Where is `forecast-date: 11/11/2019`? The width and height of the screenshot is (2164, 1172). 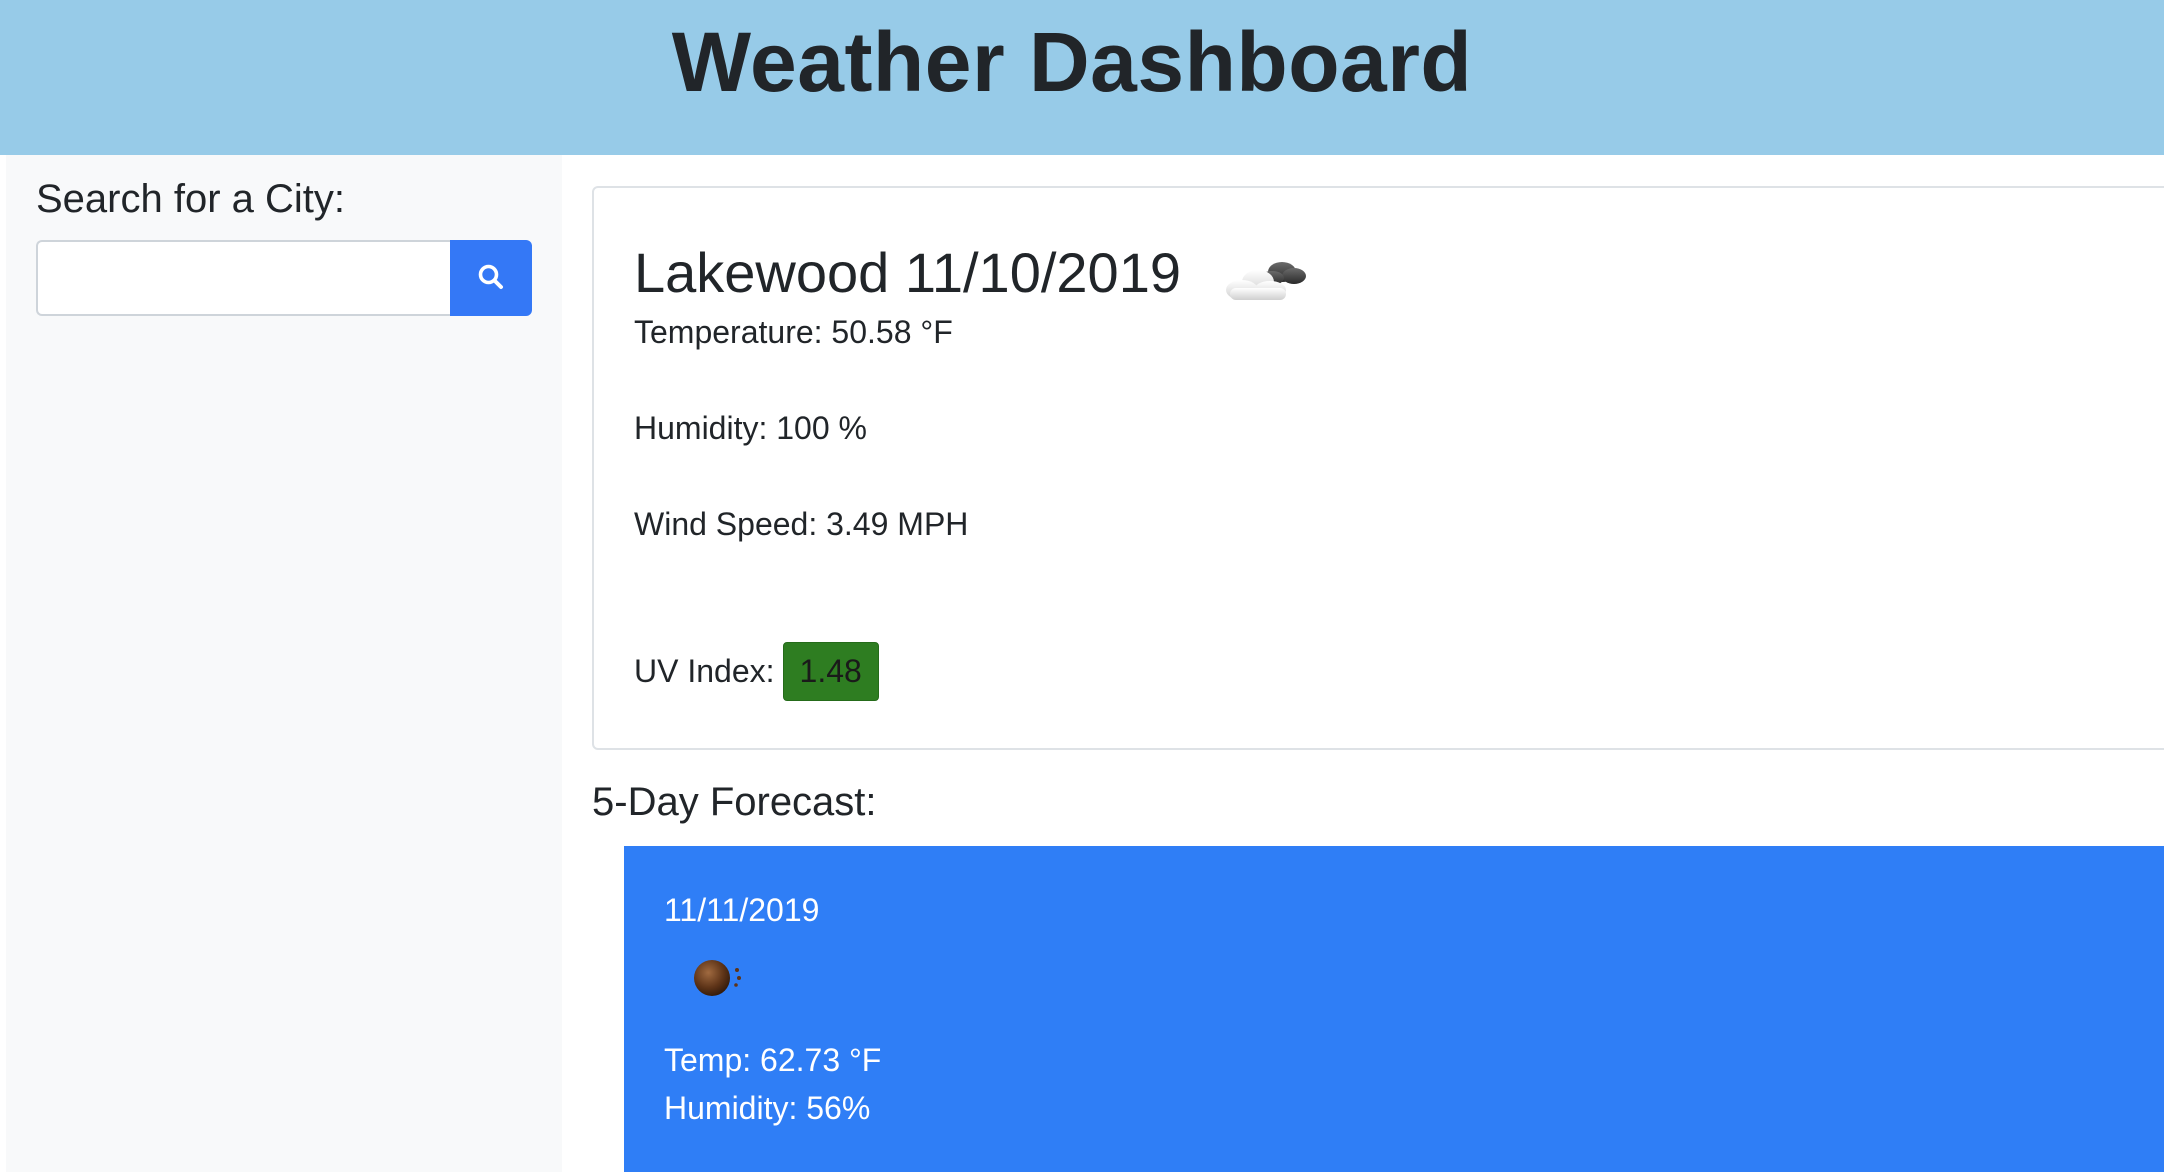
forecast-date: 11/11/2019 is located at coordinates (742, 910).